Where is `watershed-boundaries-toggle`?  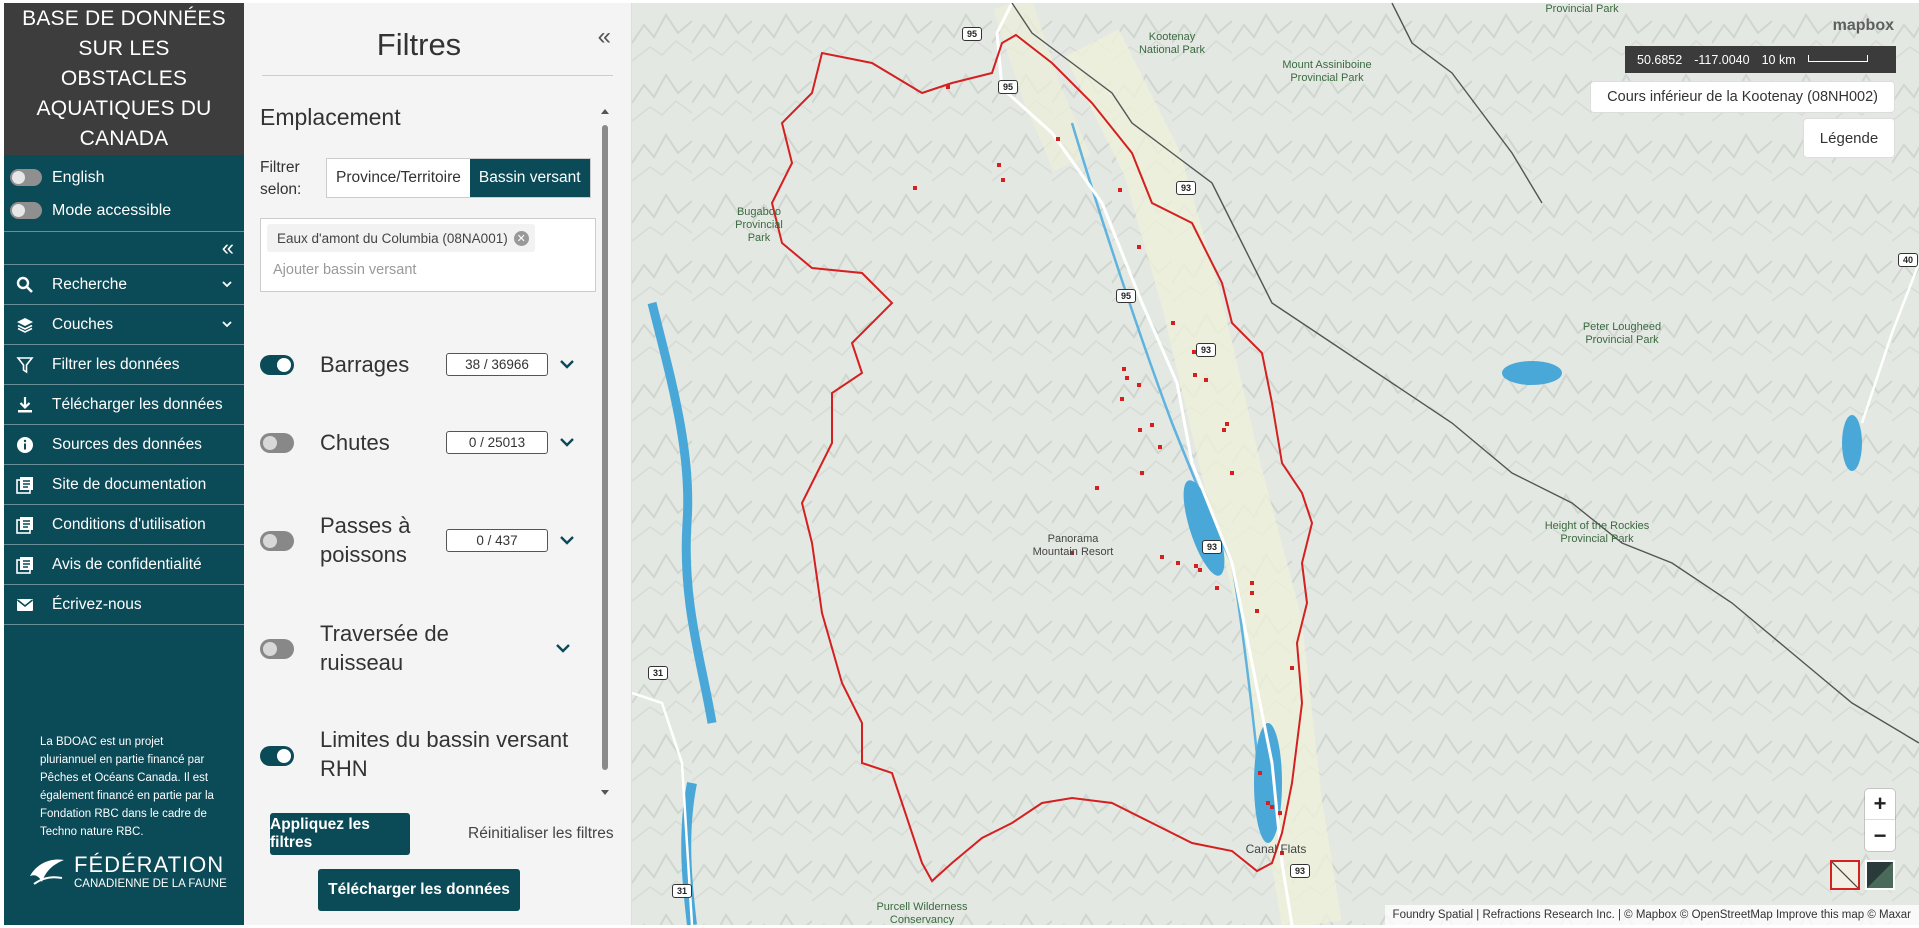 watershed-boundaries-toggle is located at coordinates (277, 756).